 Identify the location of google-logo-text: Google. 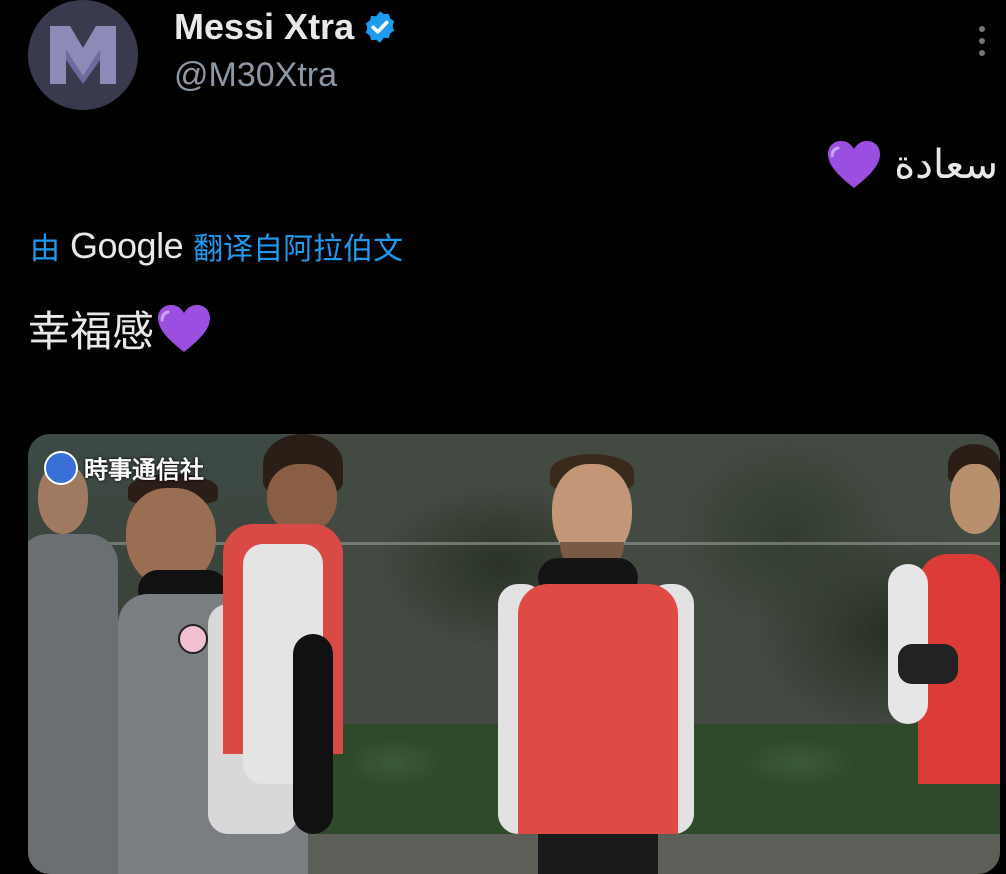
(127, 245).